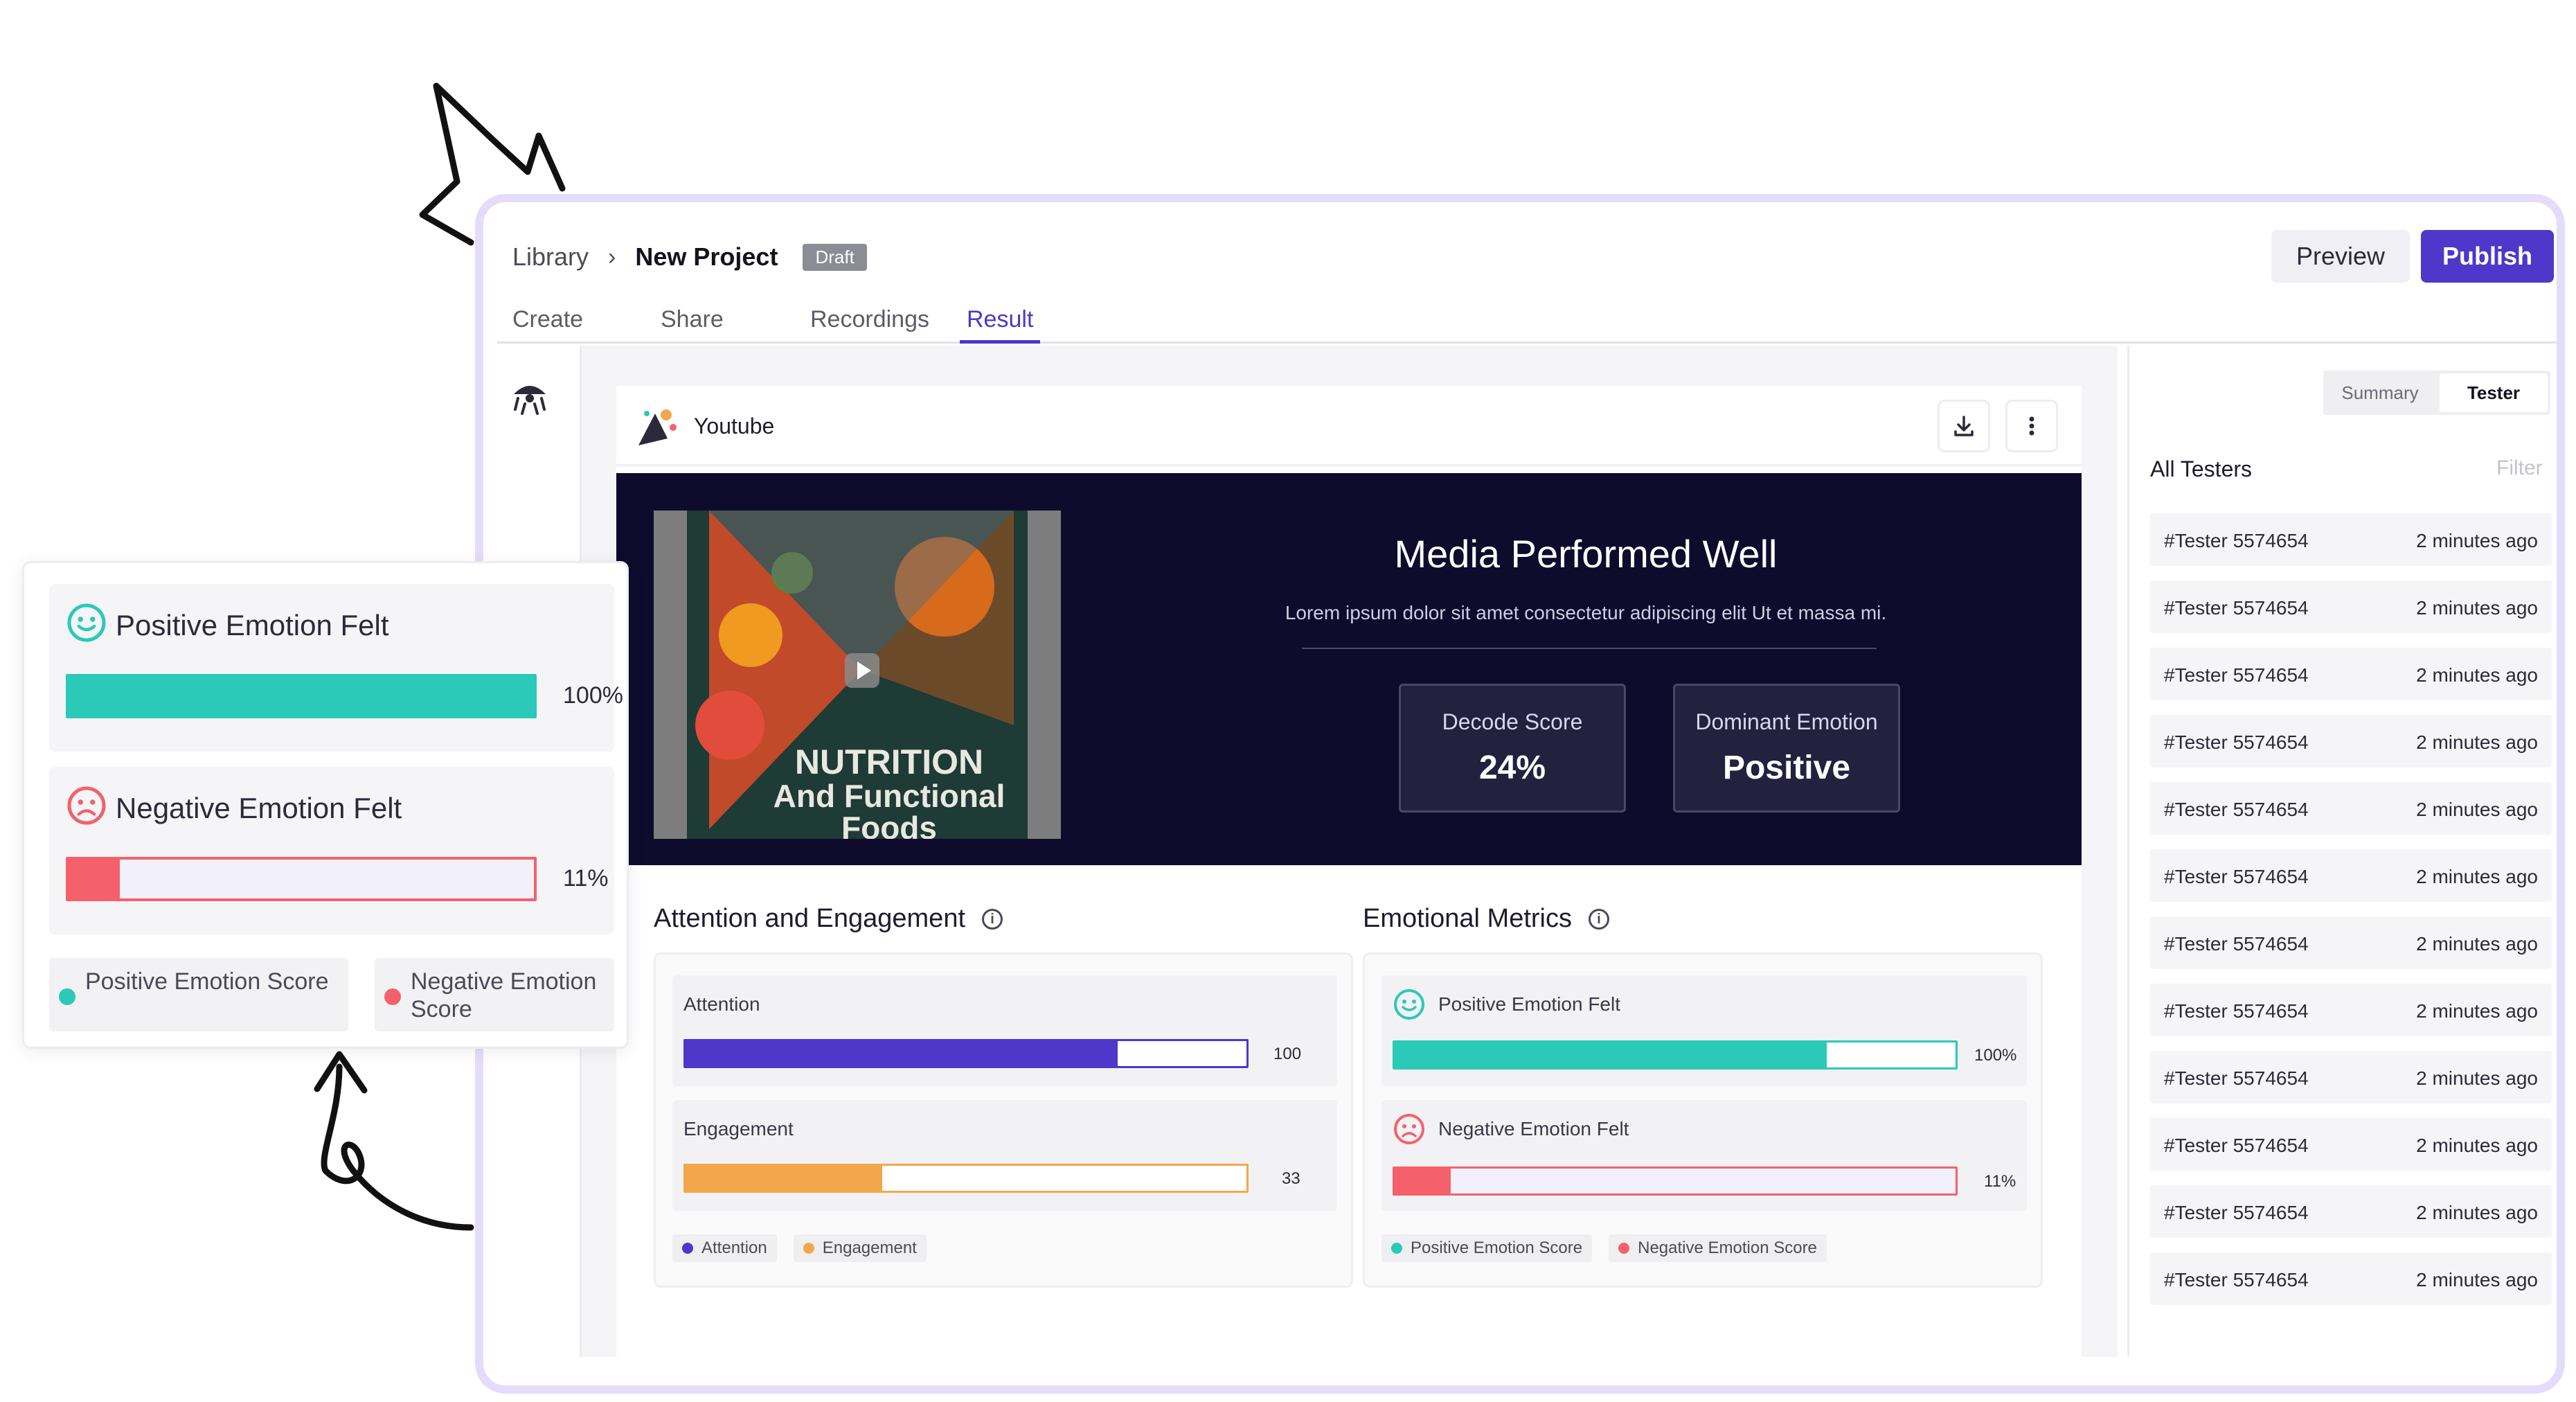  What do you see at coordinates (1964, 426) in the screenshot?
I see `download-button` at bounding box center [1964, 426].